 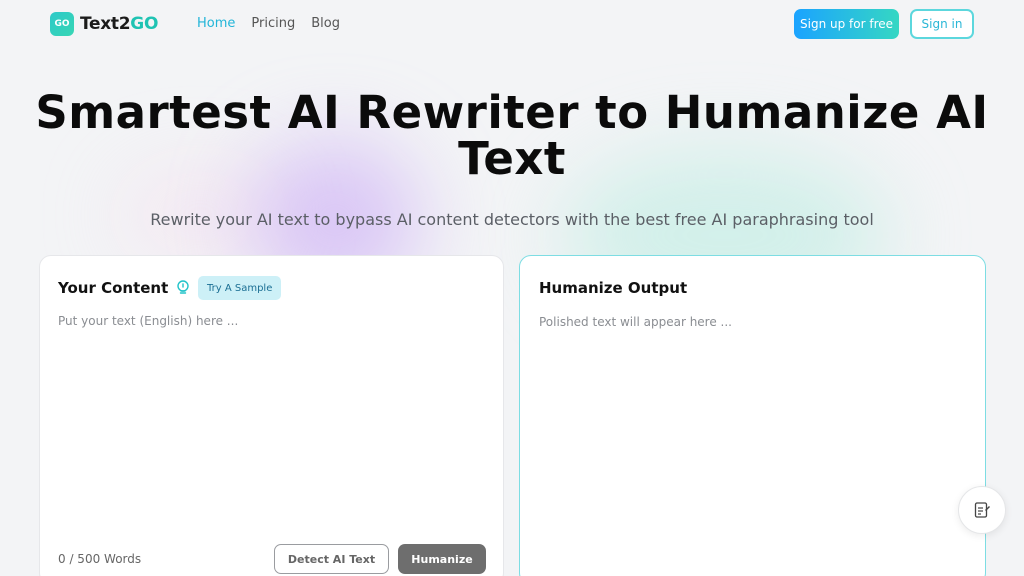 I want to click on logo-icon: GO, so click(x=62, y=24).